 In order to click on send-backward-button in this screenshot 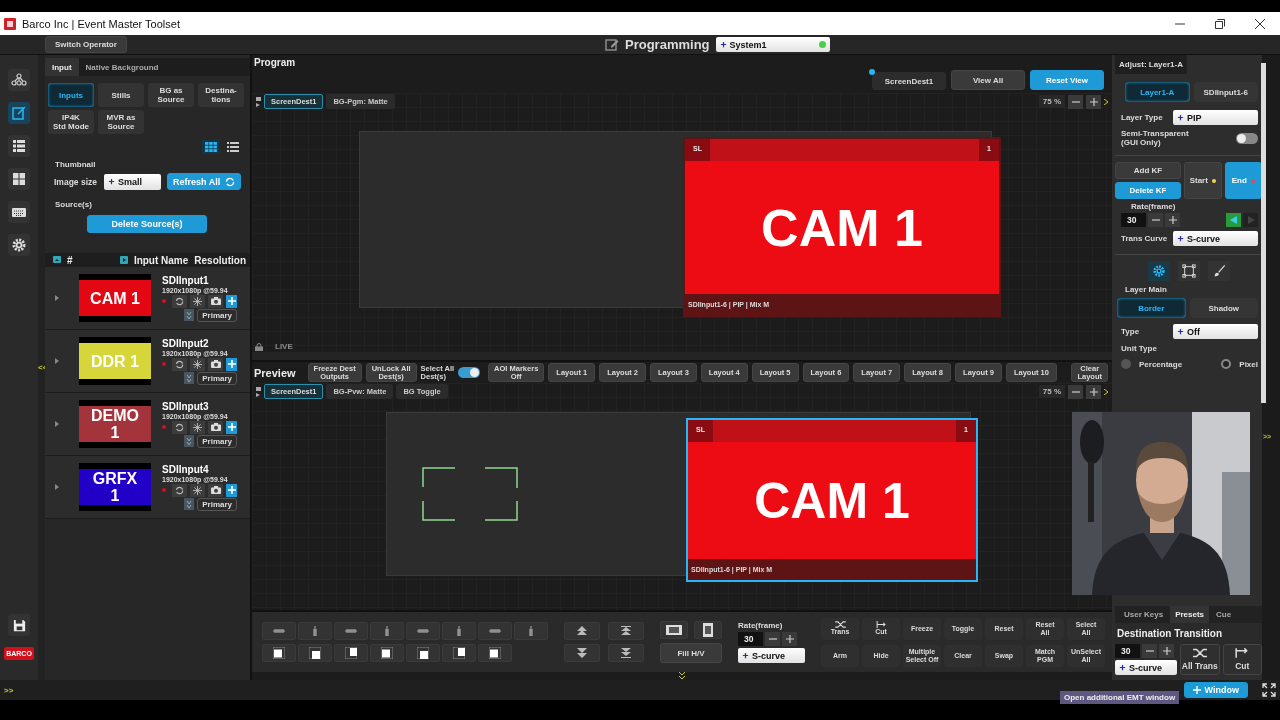, I will do `click(582, 653)`.